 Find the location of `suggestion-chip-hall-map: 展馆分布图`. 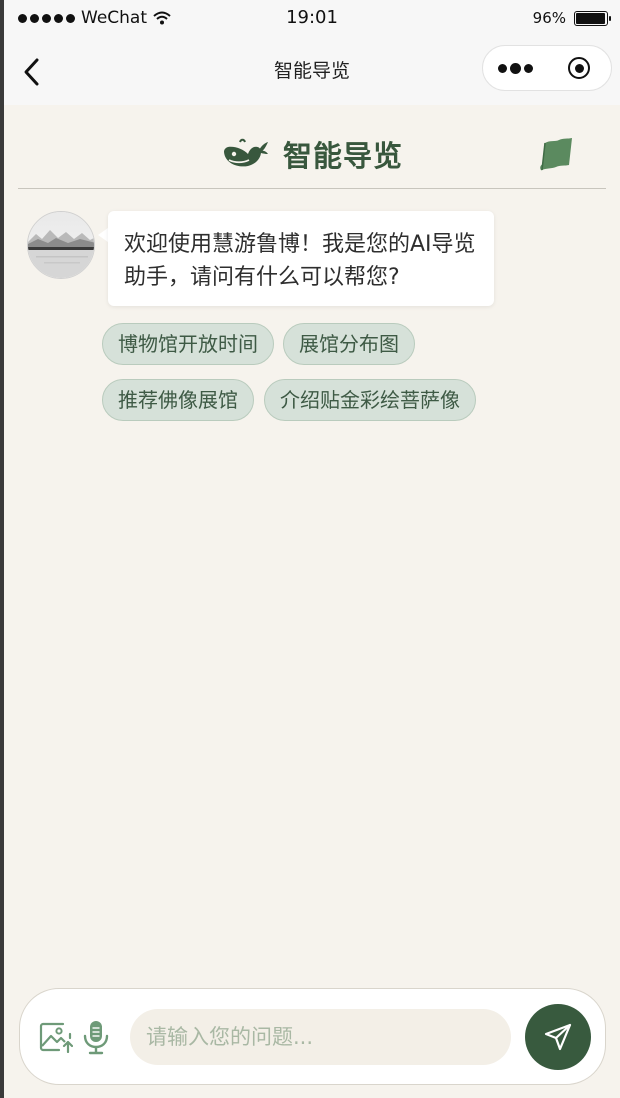

suggestion-chip-hall-map: 展馆分布图 is located at coordinates (349, 344).